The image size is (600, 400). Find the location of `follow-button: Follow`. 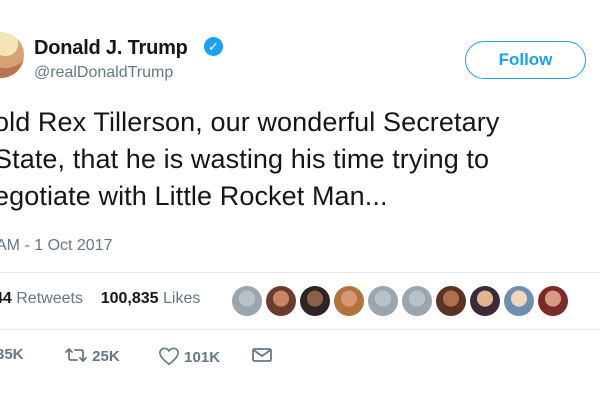

follow-button: Follow is located at coordinates (525, 60).